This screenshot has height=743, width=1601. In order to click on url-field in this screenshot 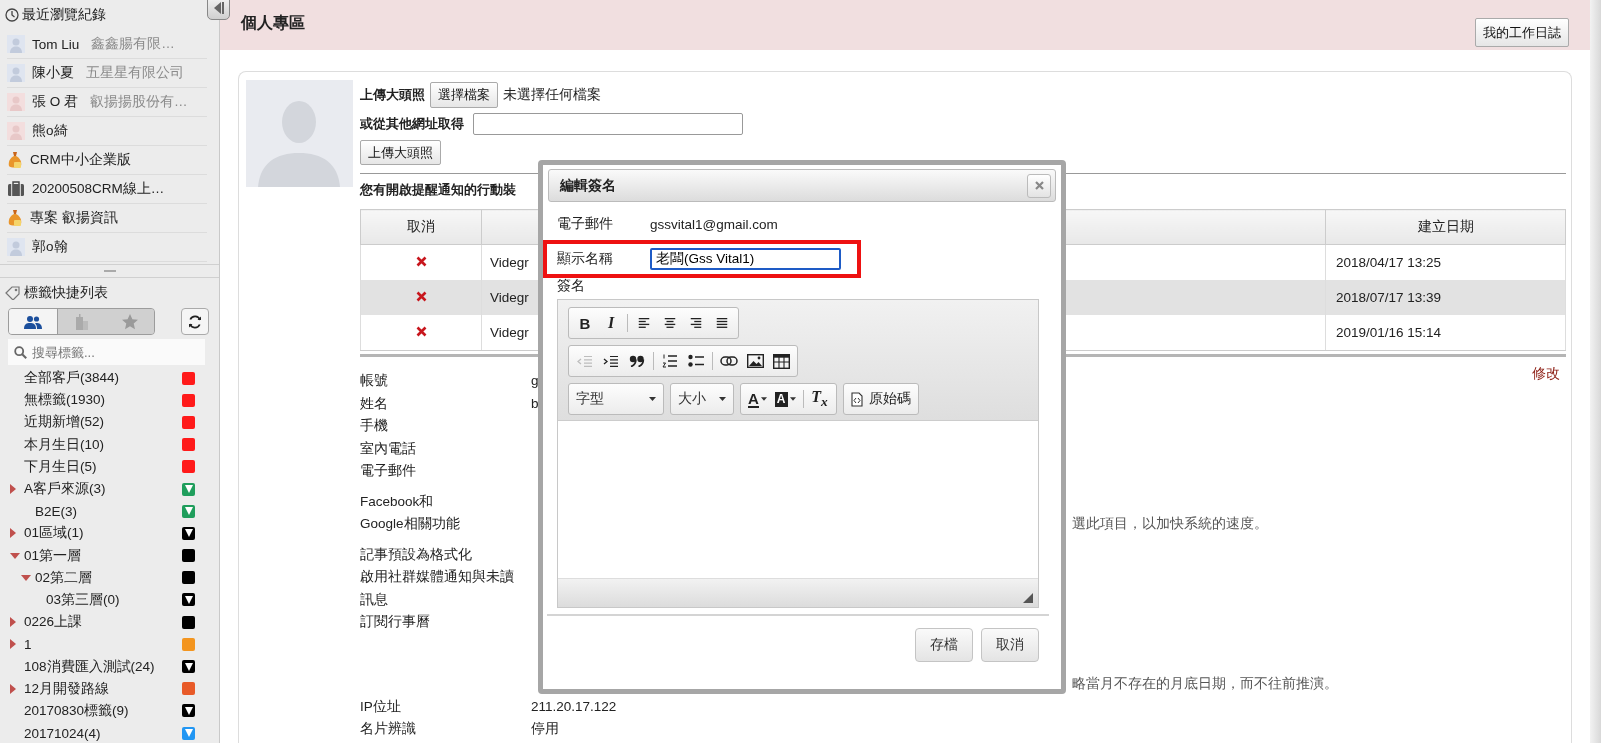, I will do `click(608, 123)`.